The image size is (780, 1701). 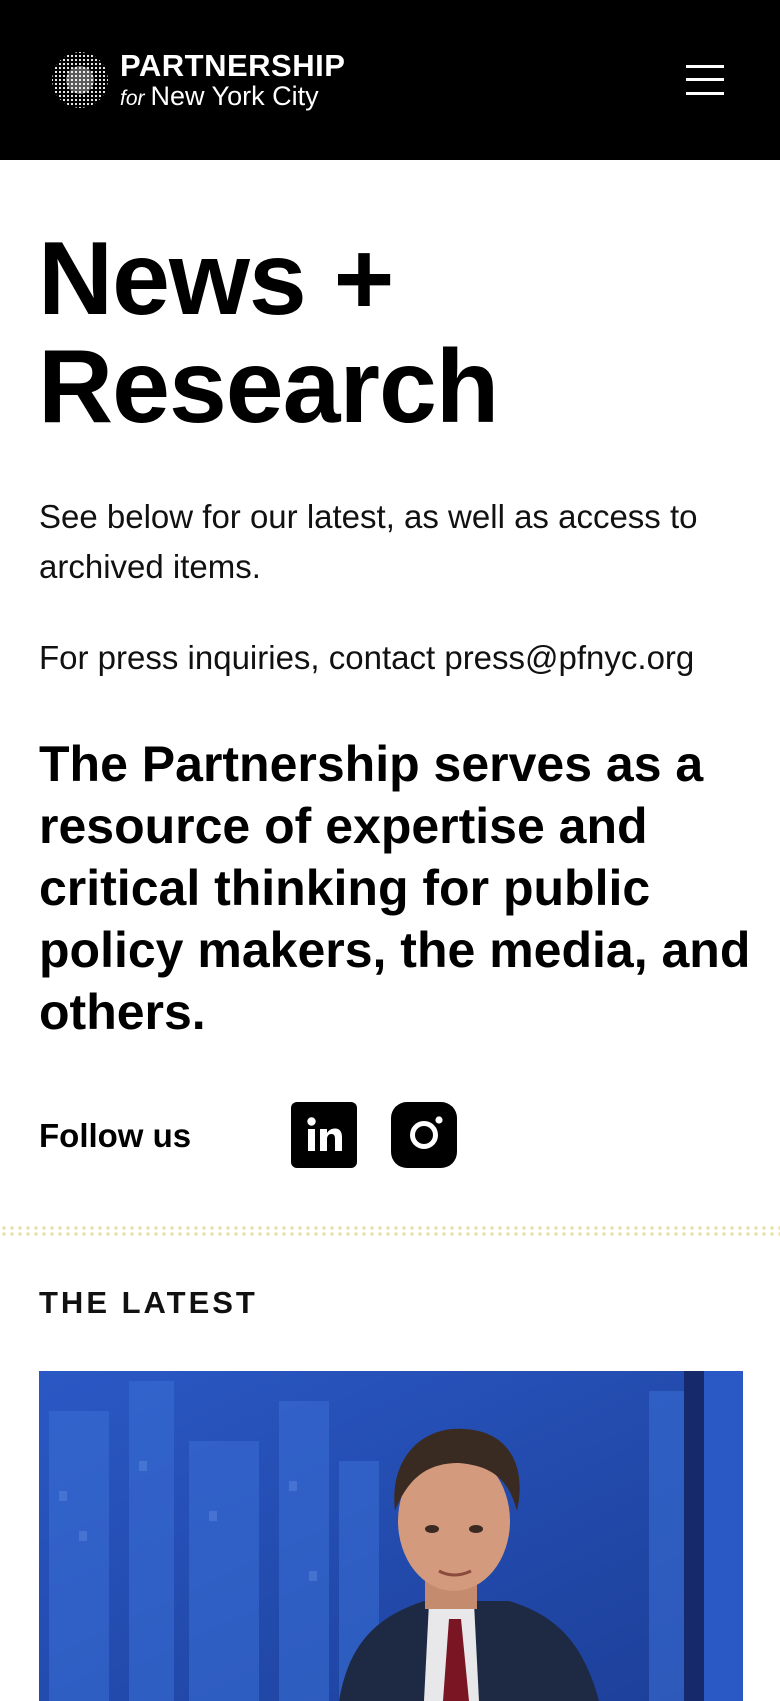 What do you see at coordinates (216, 279) in the screenshot?
I see `page-title-line1: News +` at bounding box center [216, 279].